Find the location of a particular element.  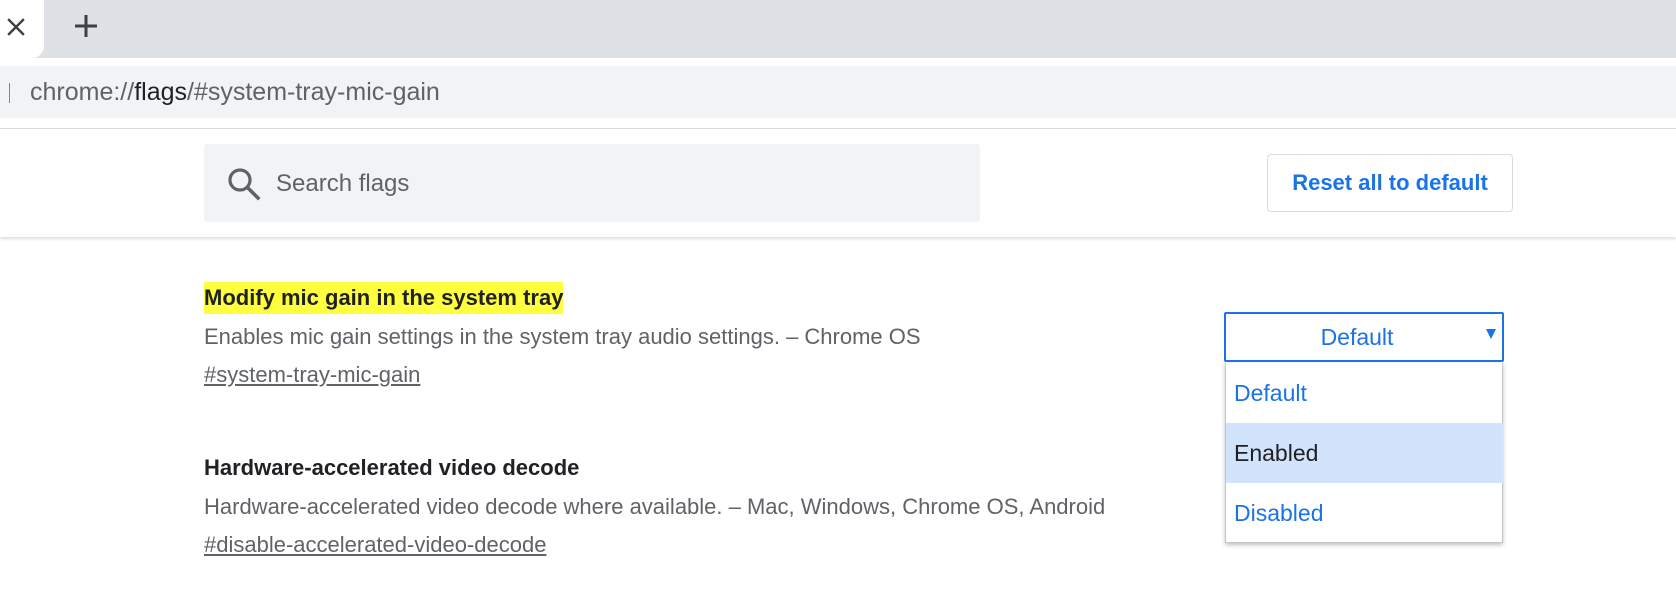

url-scheme: chrome:// is located at coordinates (82, 92).